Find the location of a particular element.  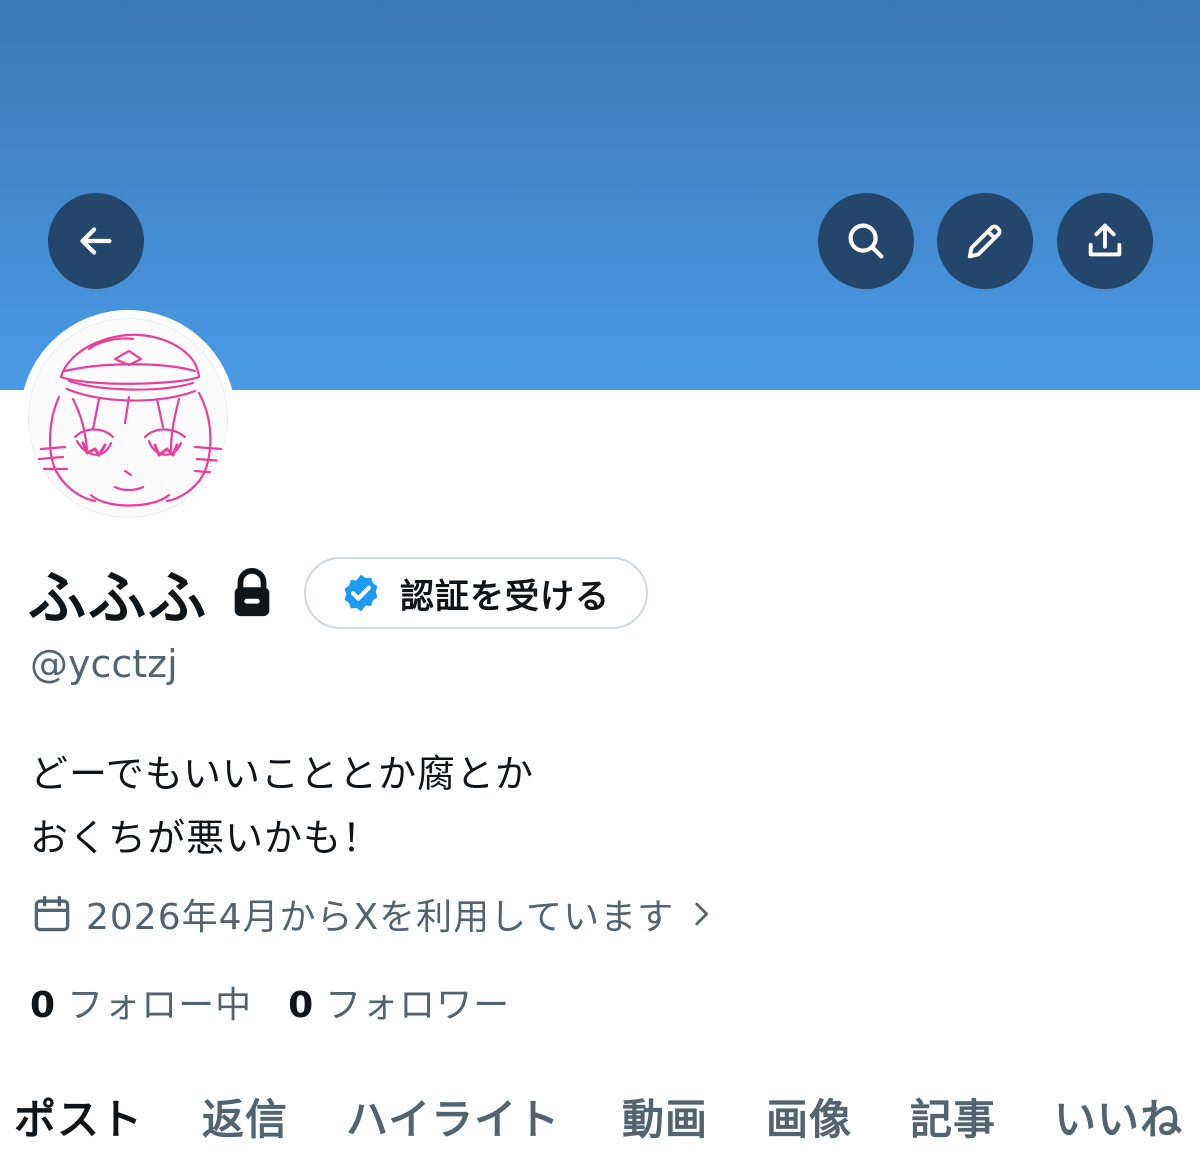

share-button is located at coordinates (1105, 241).